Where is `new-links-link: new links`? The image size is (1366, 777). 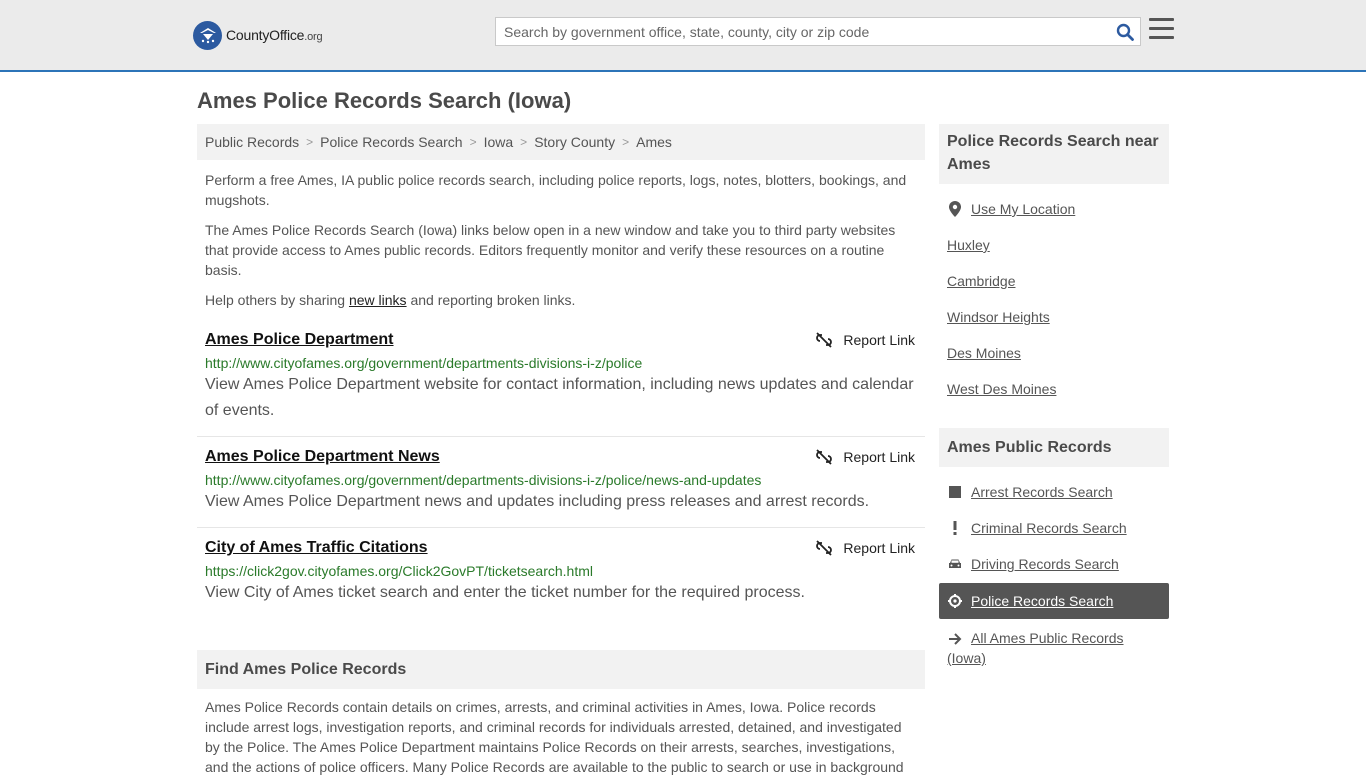
new-links-link: new links is located at coordinates (378, 300).